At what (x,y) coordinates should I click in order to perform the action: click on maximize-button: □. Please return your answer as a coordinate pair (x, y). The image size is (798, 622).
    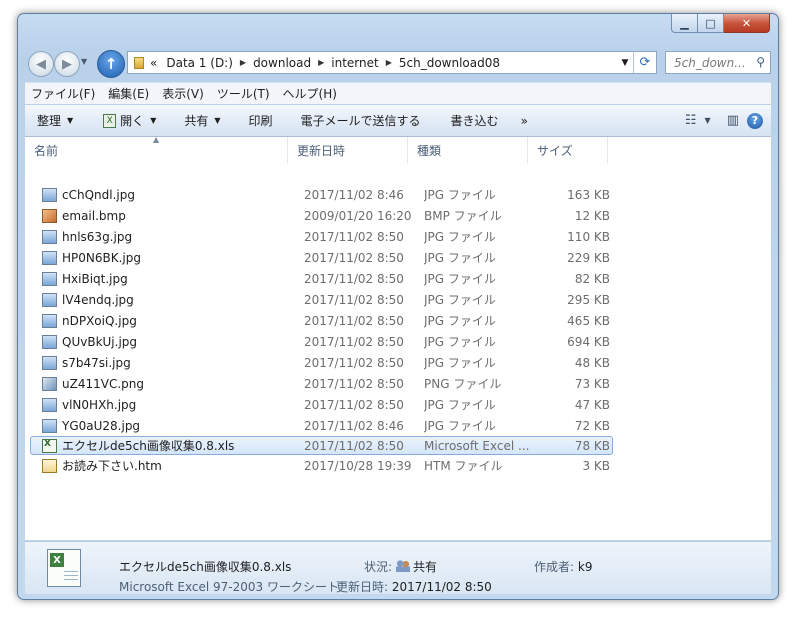
    Looking at the image, I should click on (711, 23).